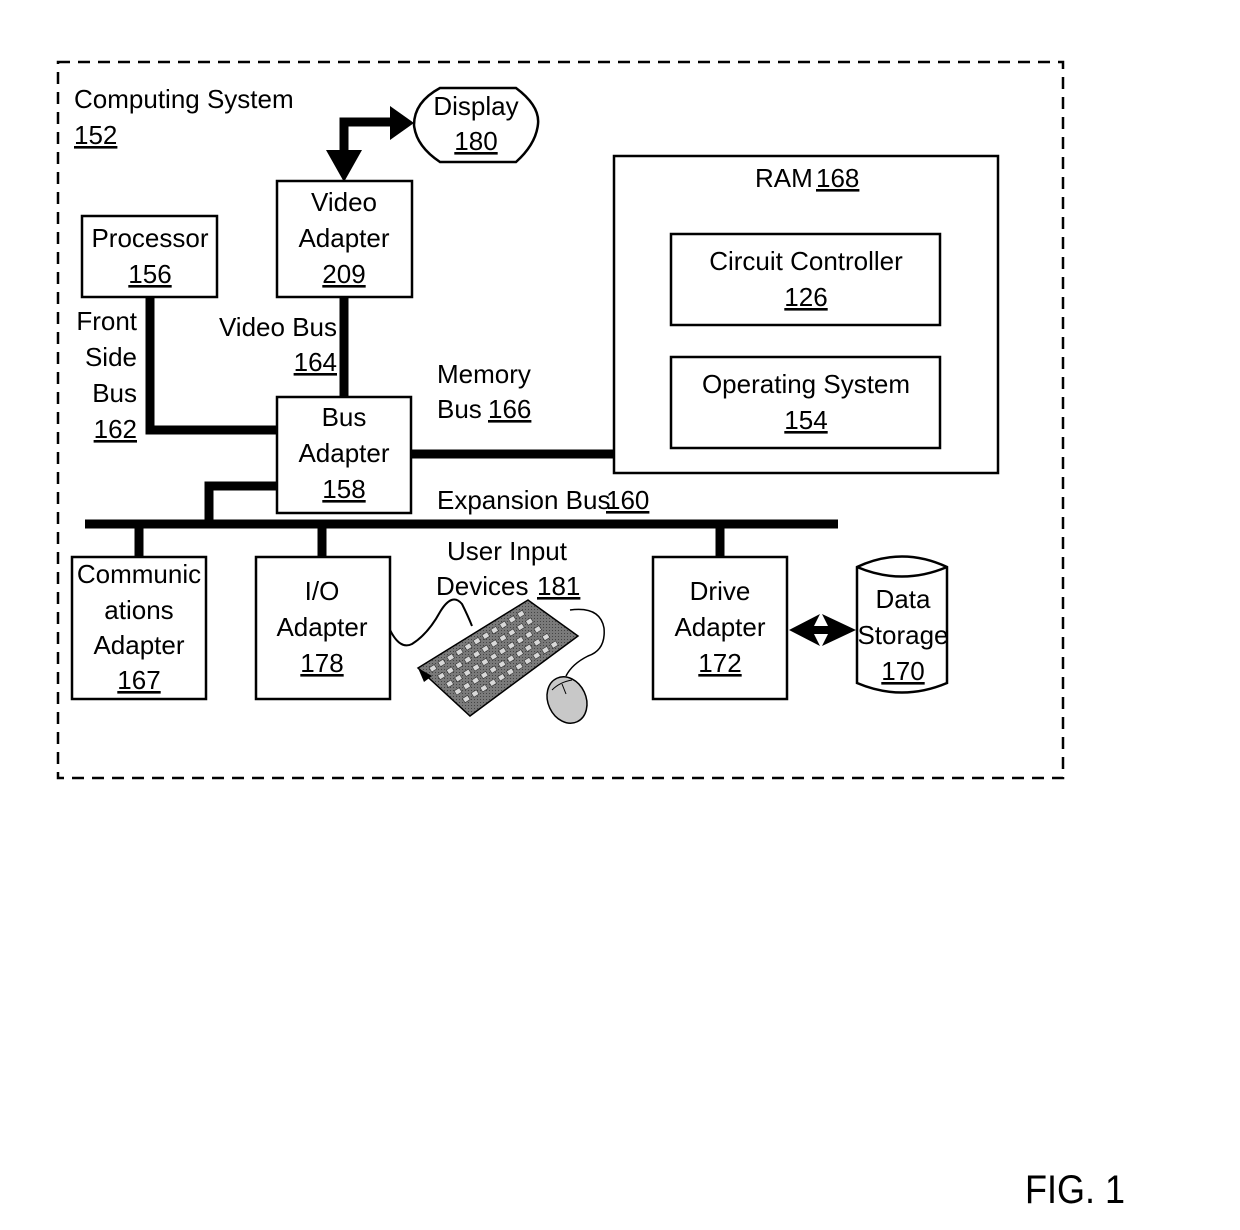 This screenshot has width=1240, height=1230. What do you see at coordinates (322, 591) in the screenshot?
I see `io-adapter-label-1: I/O` at bounding box center [322, 591].